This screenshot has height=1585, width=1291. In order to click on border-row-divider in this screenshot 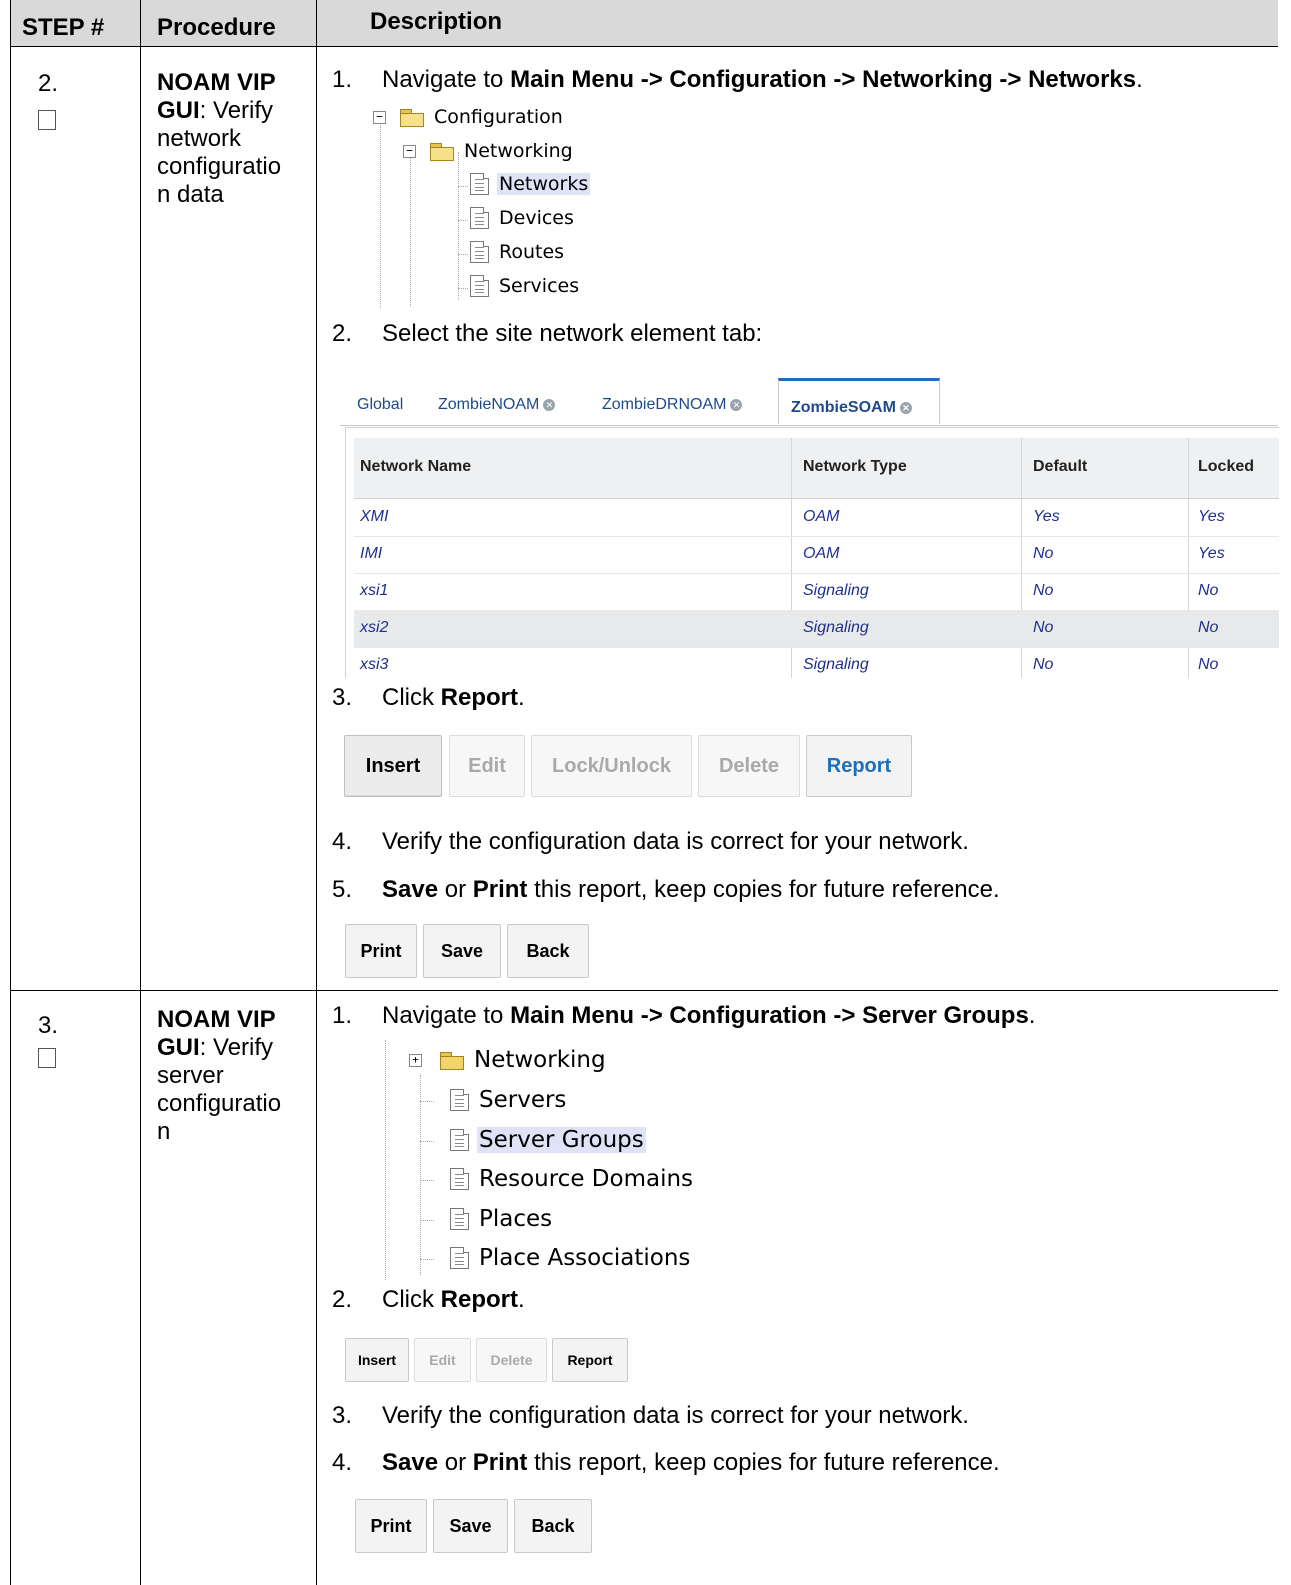, I will do `click(644, 990)`.